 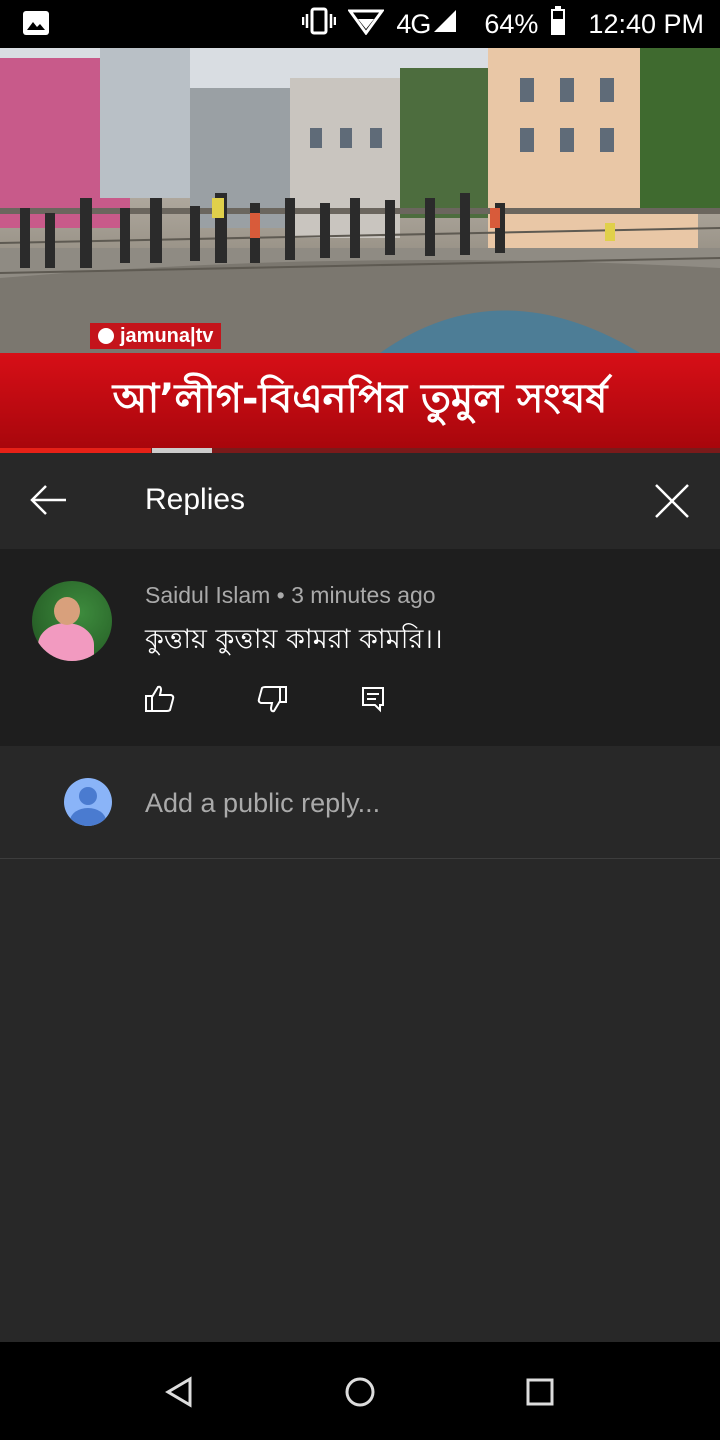 What do you see at coordinates (672, 501) in the screenshot?
I see `close-icon` at bounding box center [672, 501].